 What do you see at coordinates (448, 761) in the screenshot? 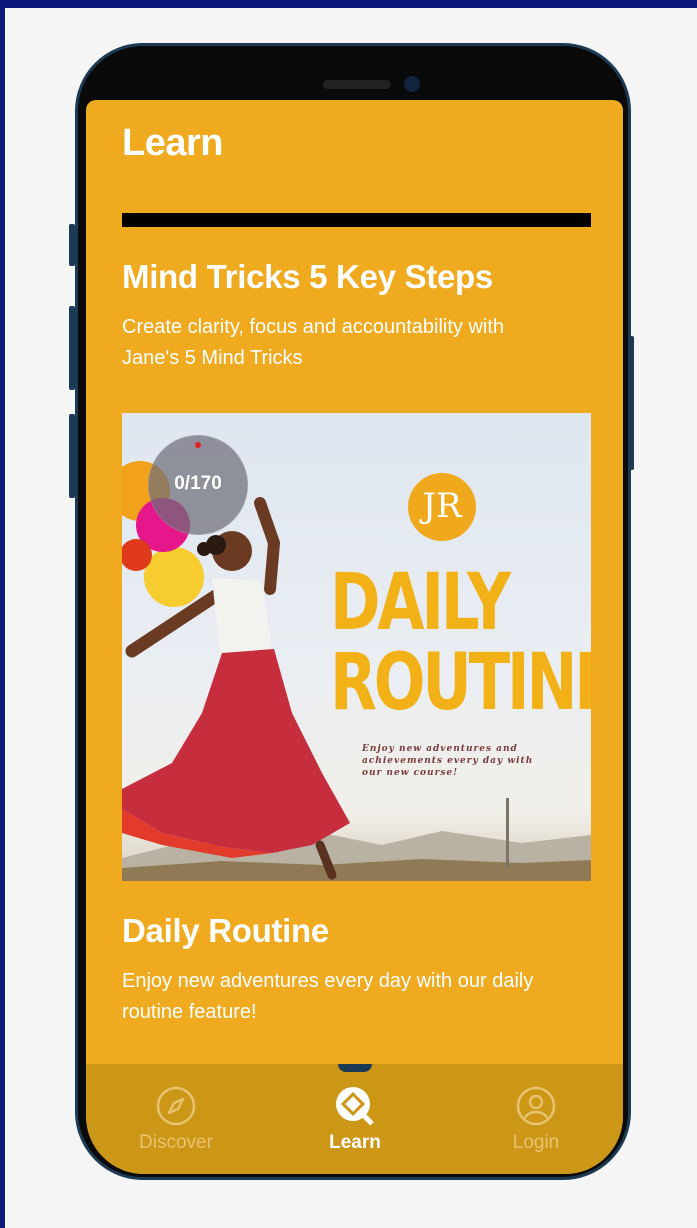
I see `hero-tagline-line: achievements every day with` at bounding box center [448, 761].